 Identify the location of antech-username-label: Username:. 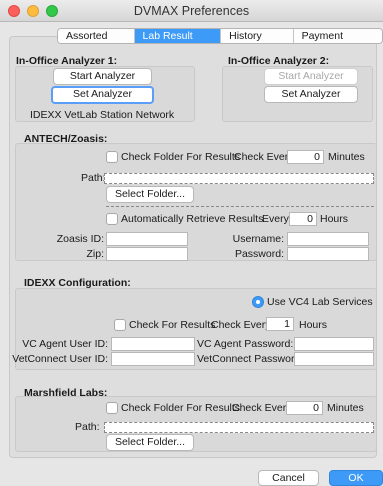
(258, 239).